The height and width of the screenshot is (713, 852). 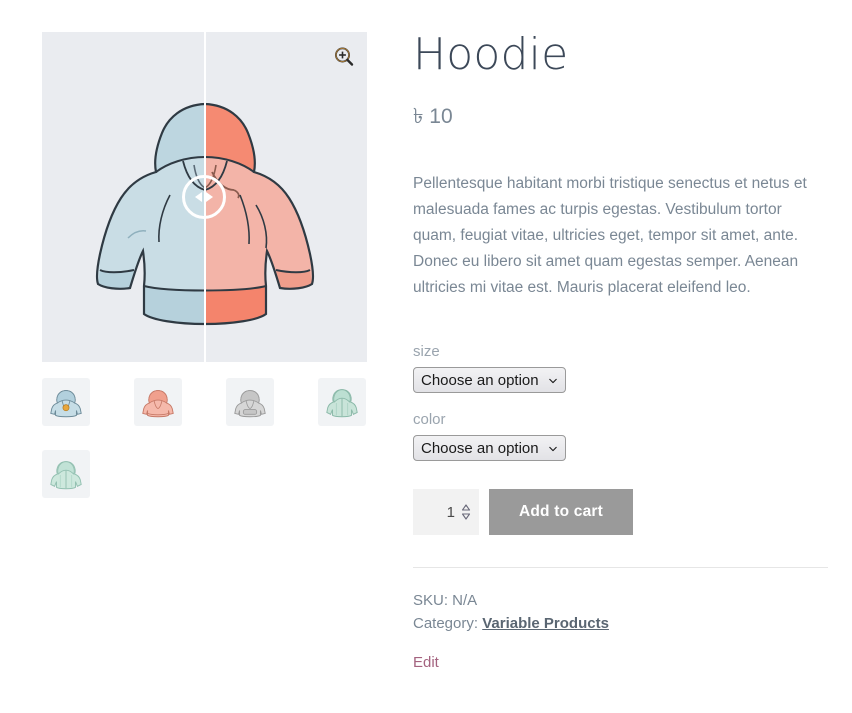 I want to click on page-title: Hoodie, so click(x=491, y=54).